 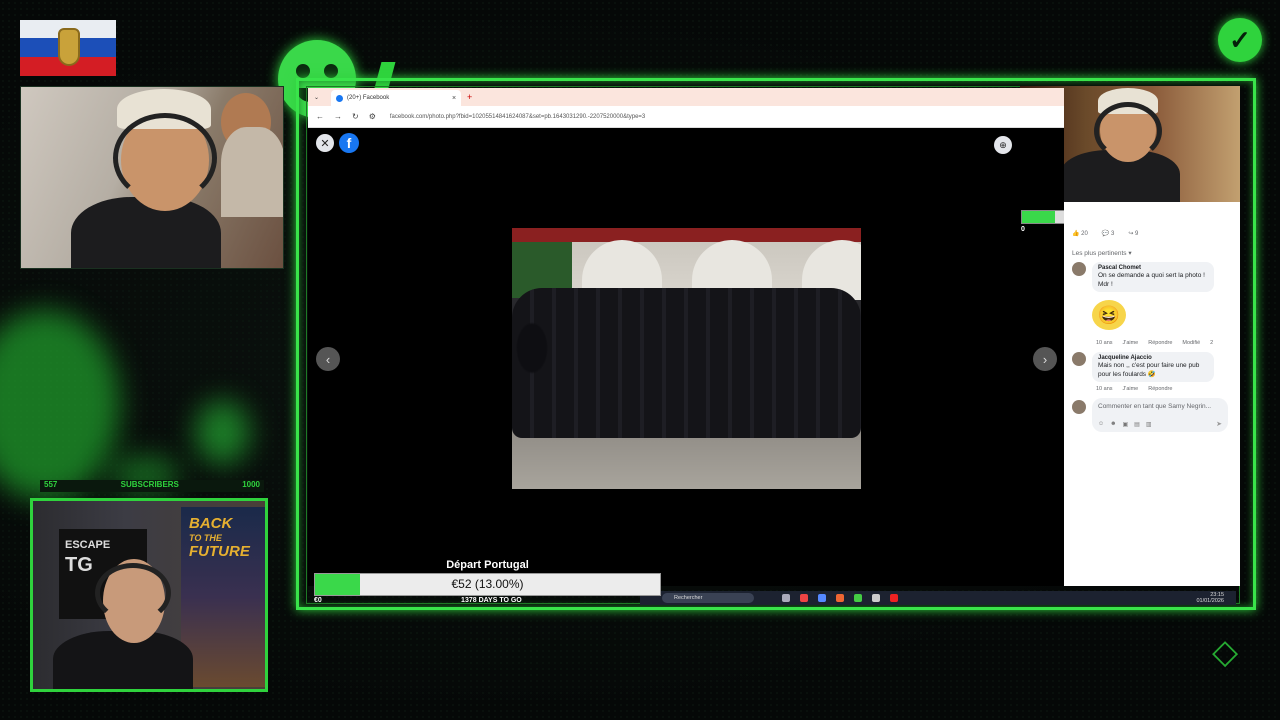 I want to click on comment-meta: 10 ans J'aime Répondre Modifié 2, so click(x=1155, y=343).